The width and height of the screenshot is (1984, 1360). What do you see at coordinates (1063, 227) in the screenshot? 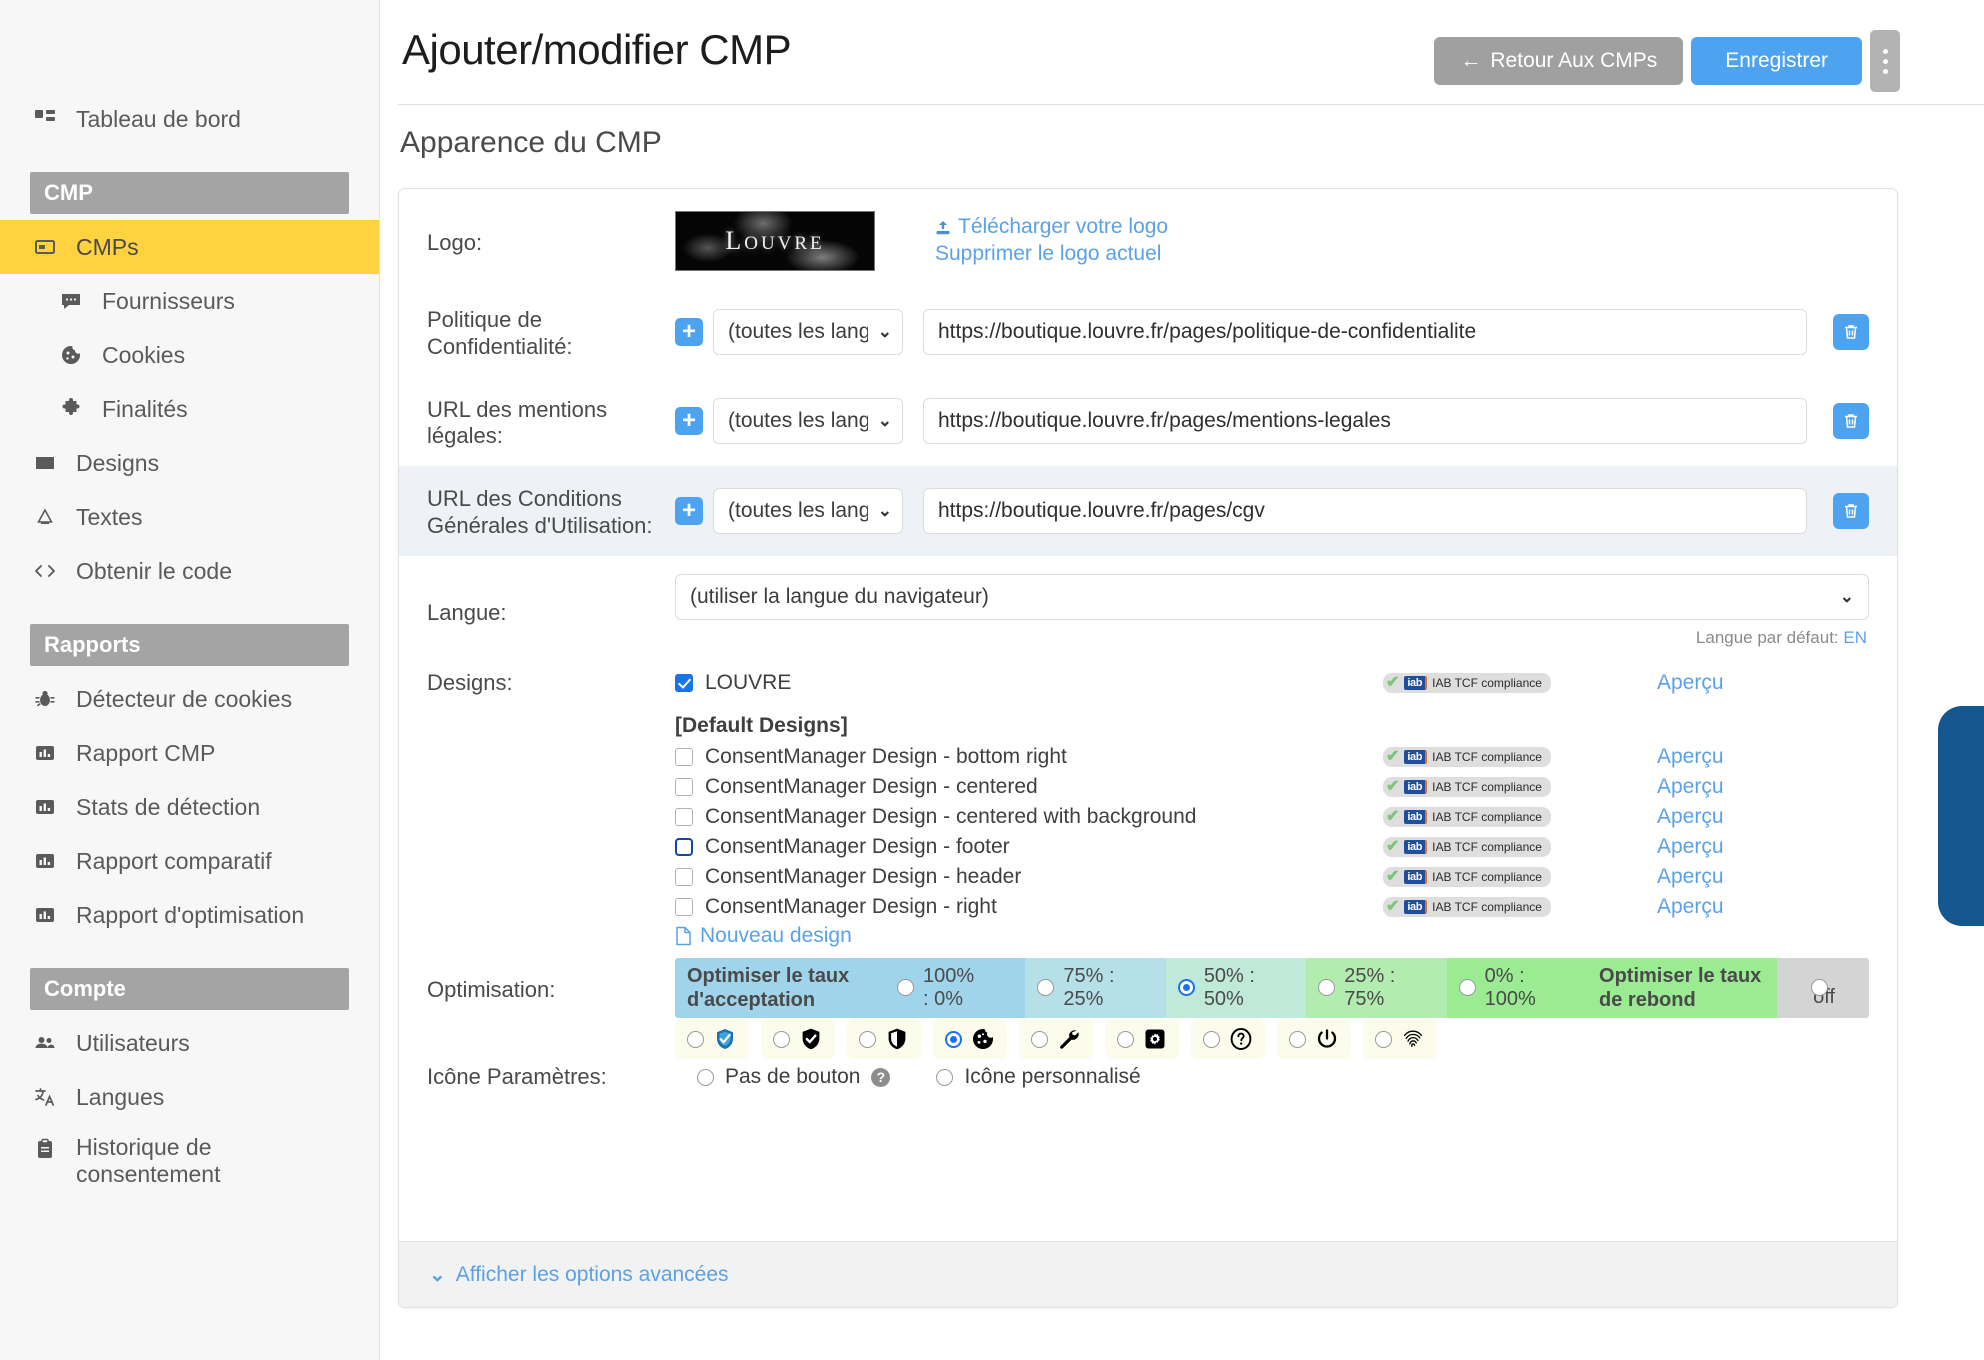
I see `upload-logo-label: Télécharger votre logo` at bounding box center [1063, 227].